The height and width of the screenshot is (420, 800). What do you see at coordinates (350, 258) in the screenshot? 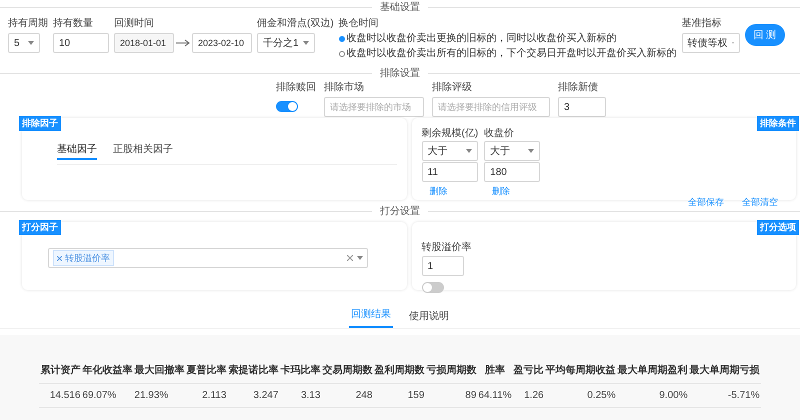
I see `clear-icon` at bounding box center [350, 258].